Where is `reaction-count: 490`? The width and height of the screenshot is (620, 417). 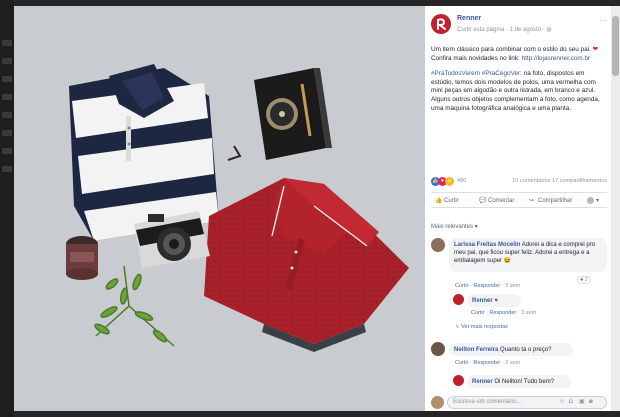 reaction-count: 490 is located at coordinates (461, 181).